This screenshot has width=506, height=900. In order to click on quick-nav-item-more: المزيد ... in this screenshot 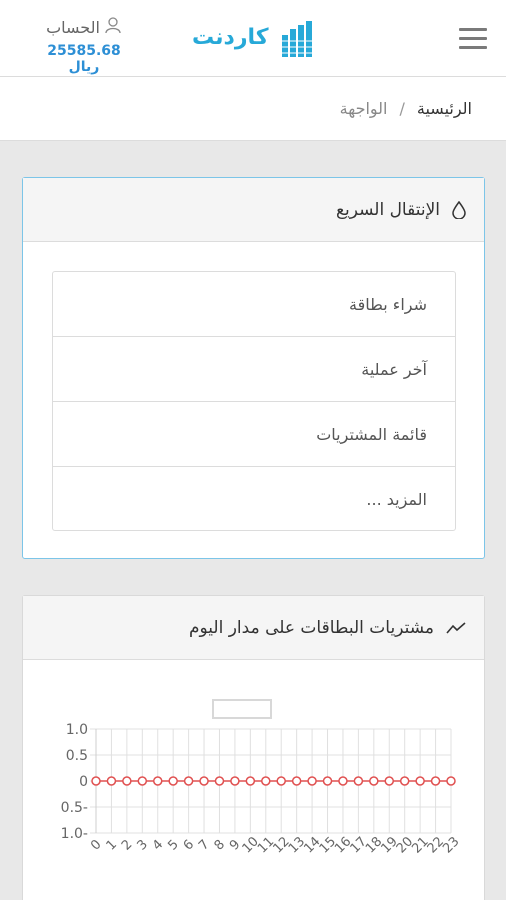, I will do `click(254, 498)`.